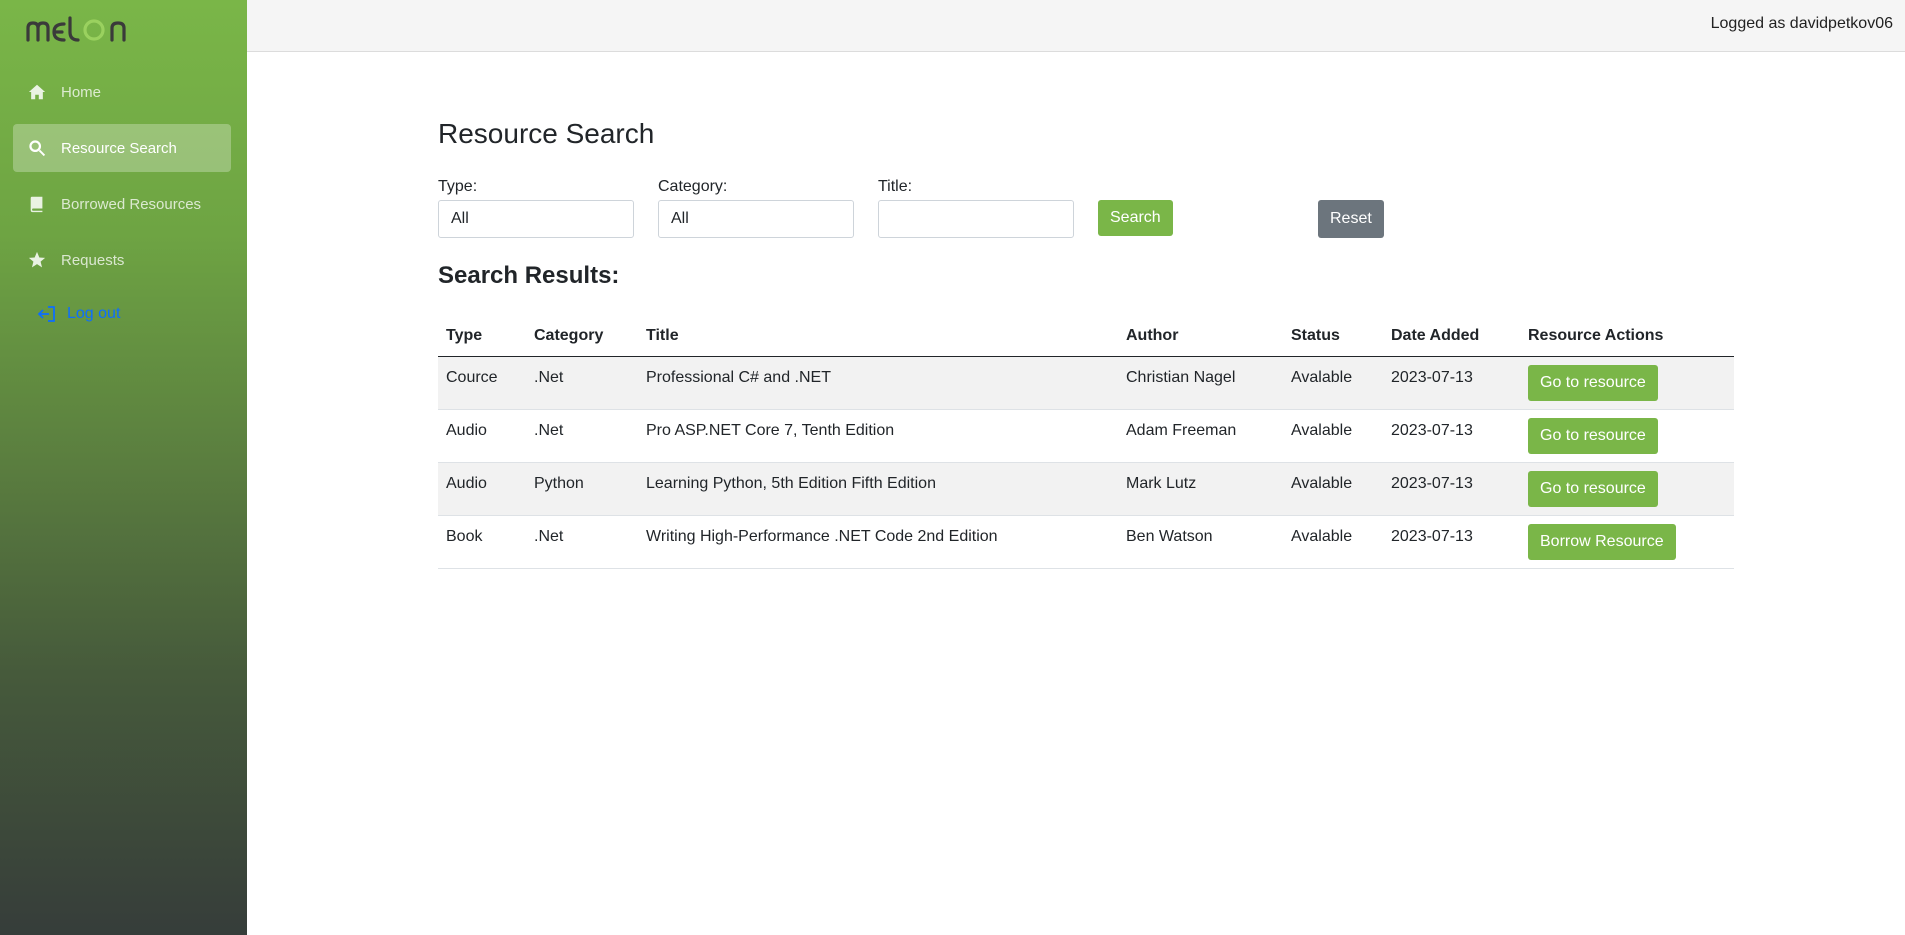  I want to click on logout-link: Log out, so click(78, 314).